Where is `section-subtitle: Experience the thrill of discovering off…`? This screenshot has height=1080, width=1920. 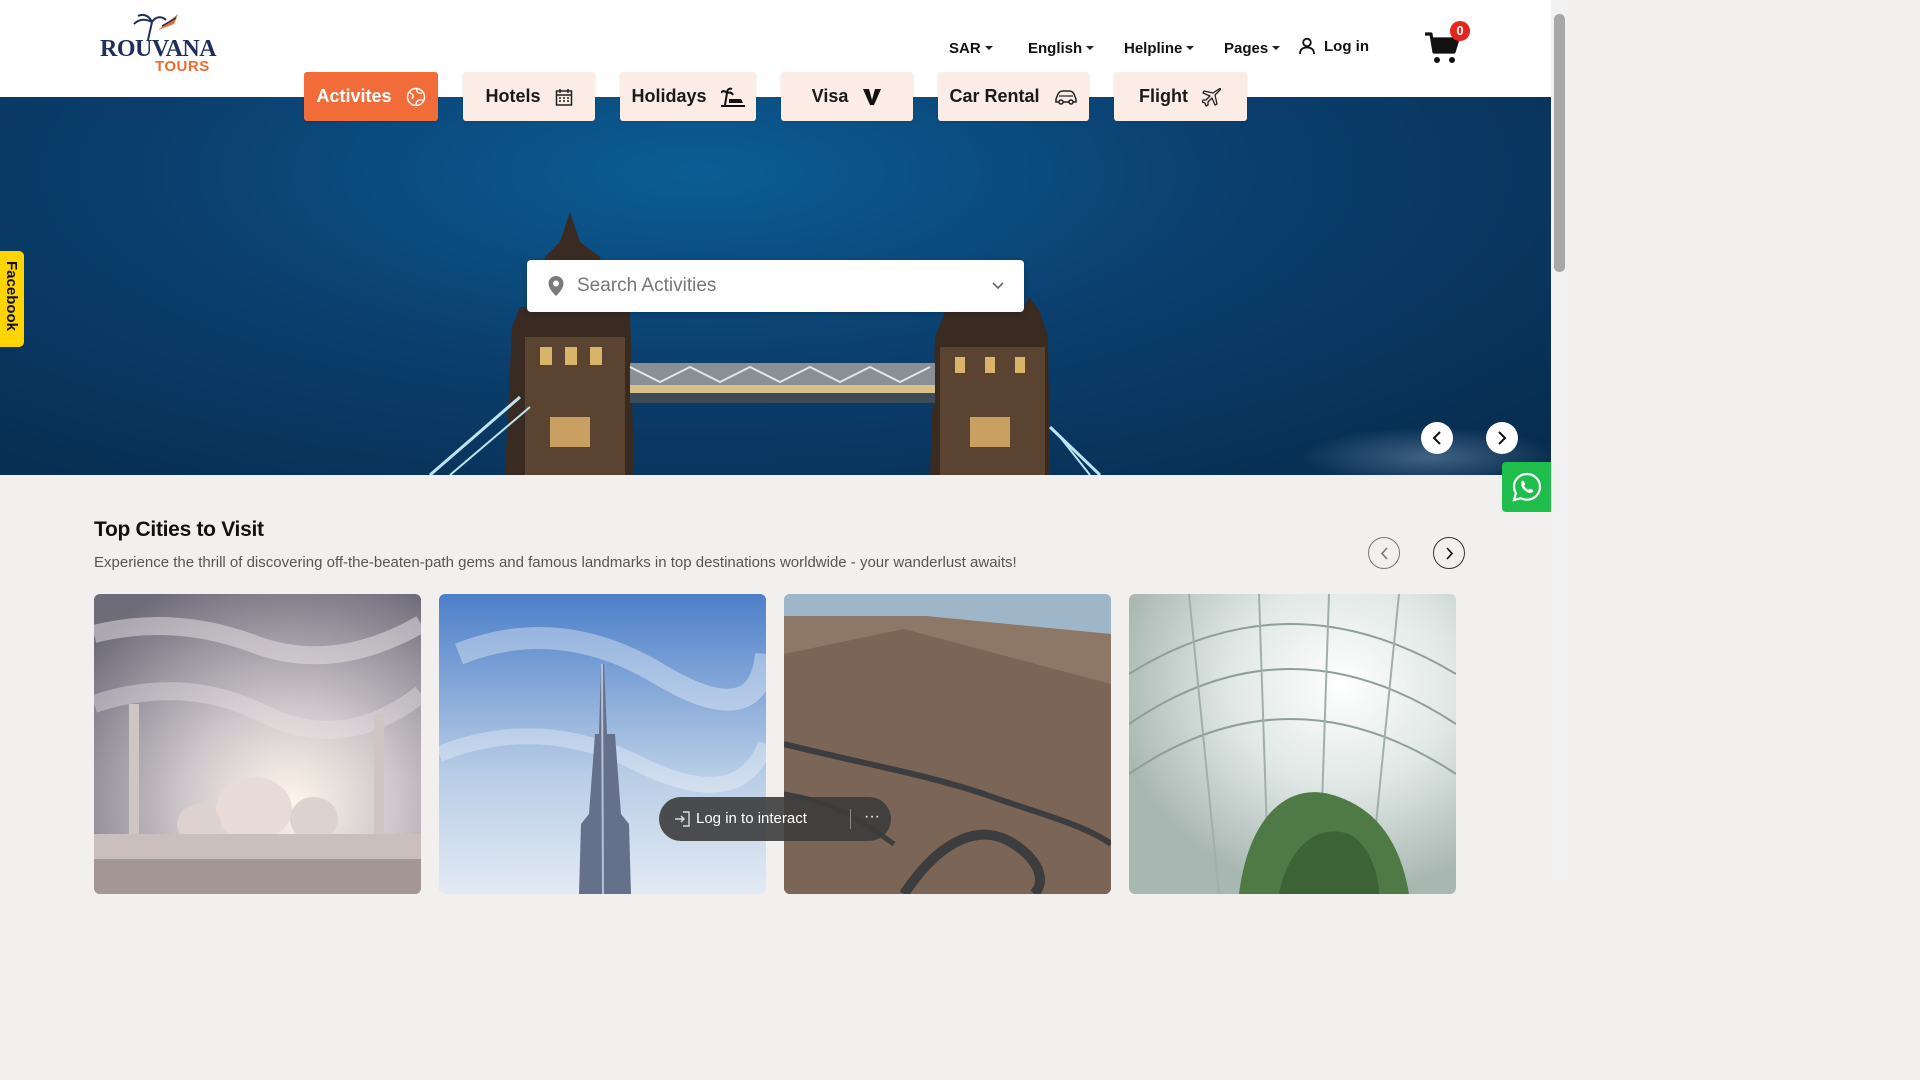
section-subtitle: Experience the thrill of discovering off… is located at coordinates (555, 562).